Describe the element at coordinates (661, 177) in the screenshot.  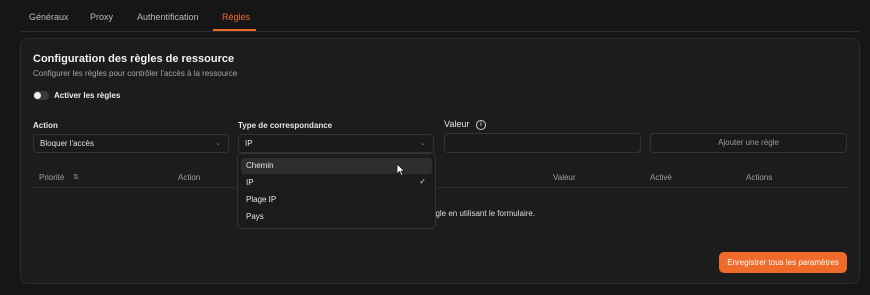
I see `header-enabled: Activé` at that location.